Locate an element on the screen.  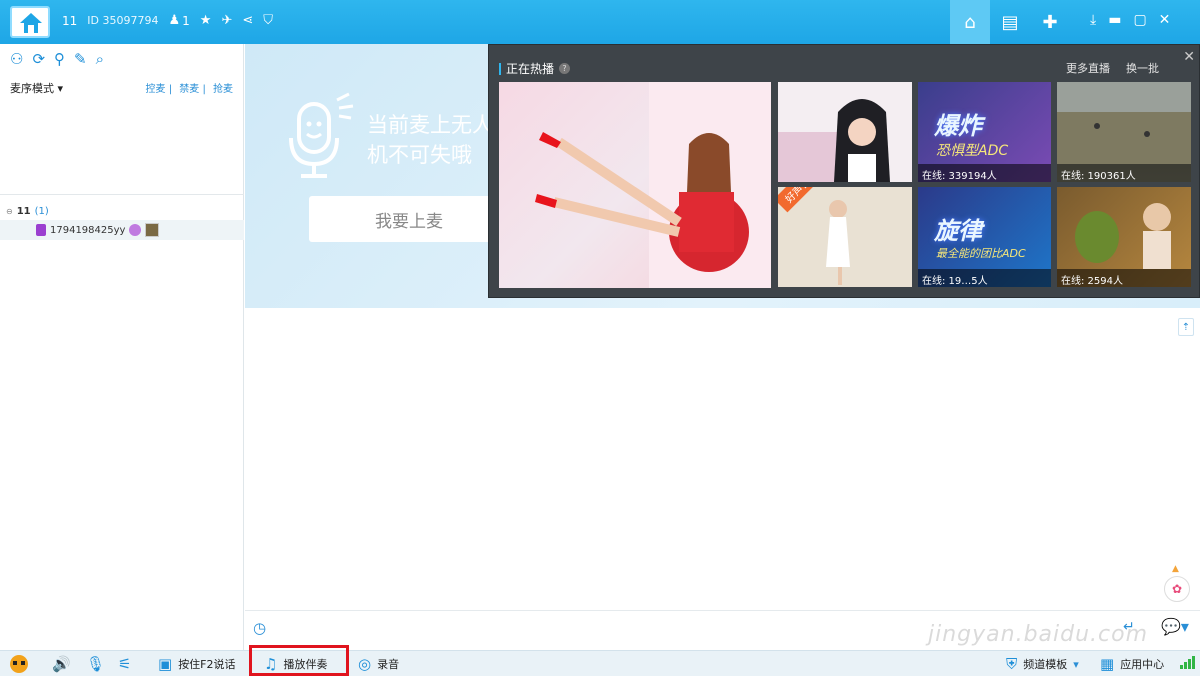
hot-title: 正在热播 is located at coordinates (530, 69).